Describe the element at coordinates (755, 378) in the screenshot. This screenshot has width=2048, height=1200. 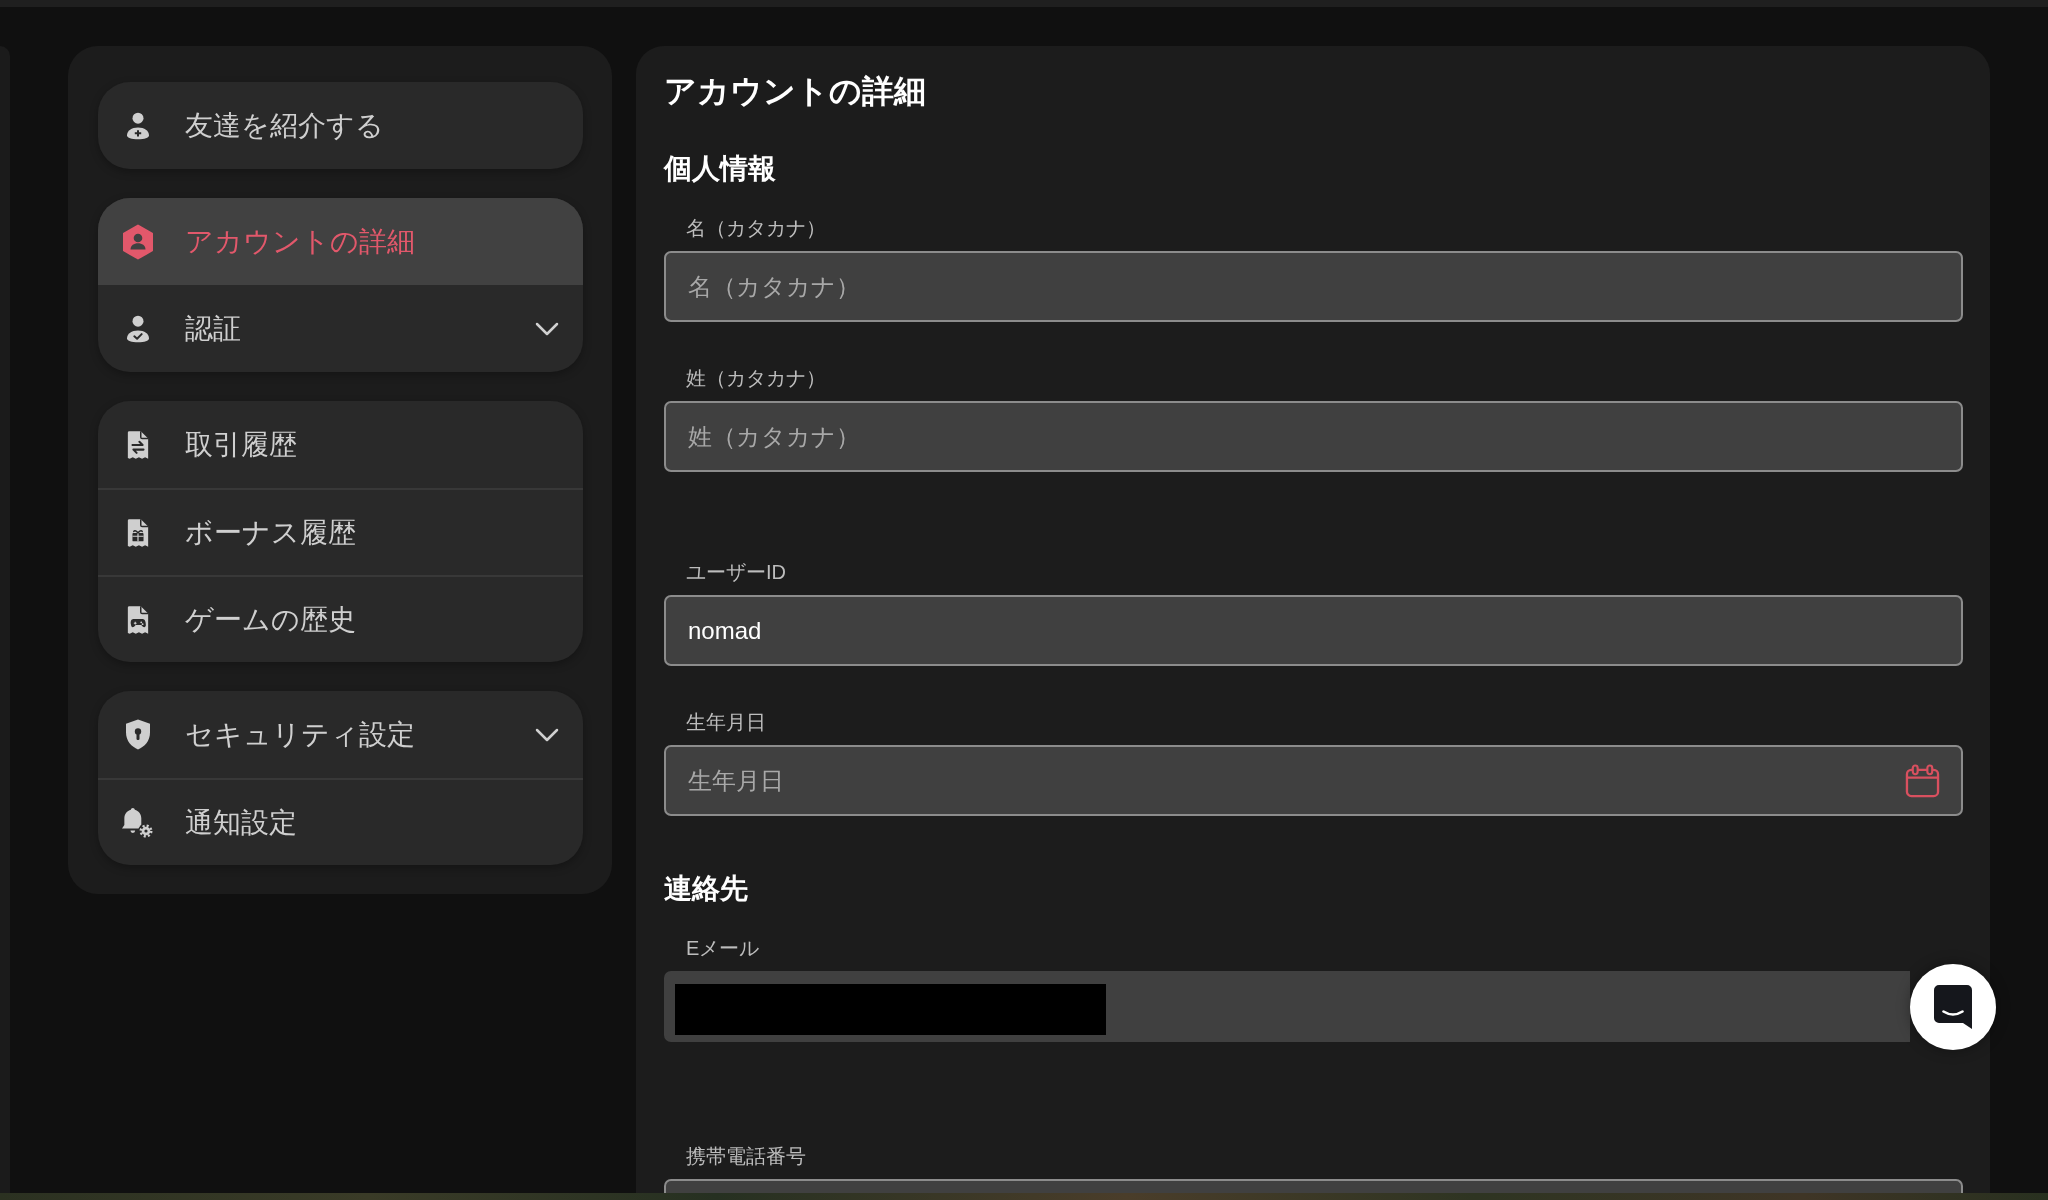
I see `field-label: 姓（カタカナ）` at that location.